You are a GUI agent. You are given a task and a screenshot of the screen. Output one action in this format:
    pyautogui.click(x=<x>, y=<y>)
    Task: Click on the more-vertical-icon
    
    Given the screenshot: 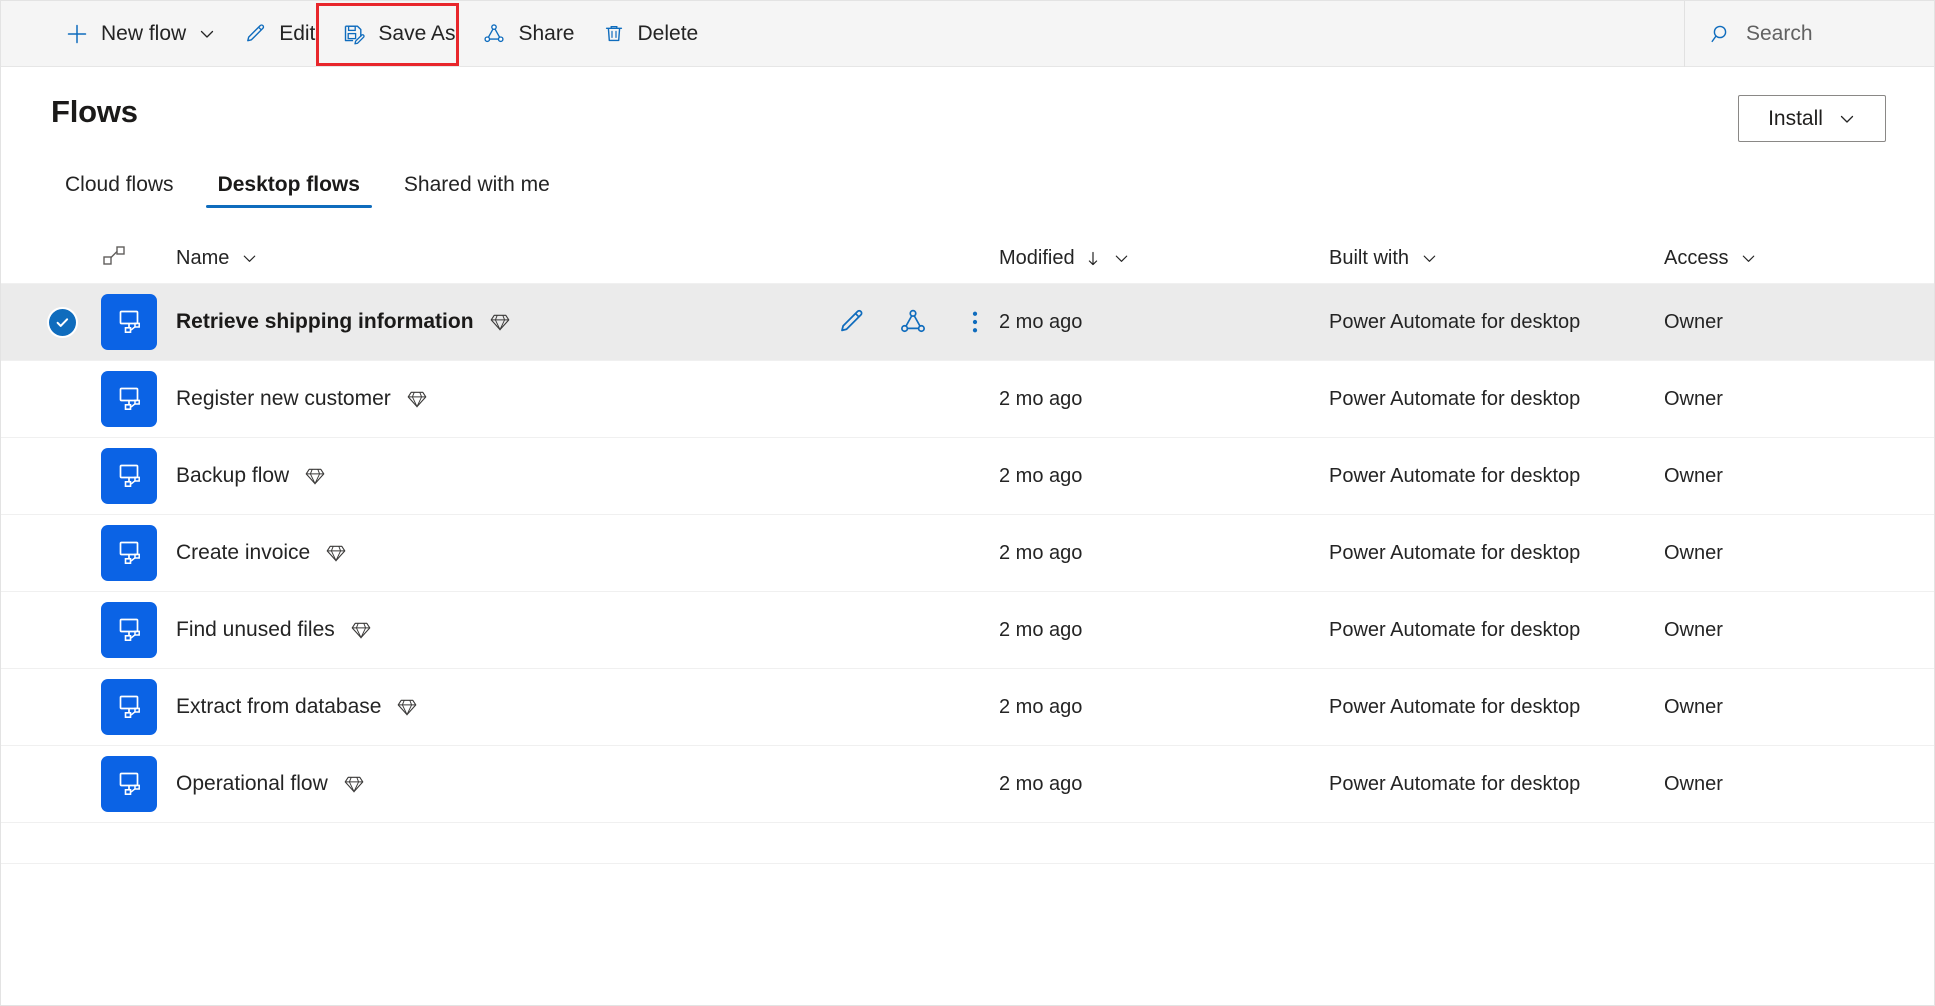 What is the action you would take?
    pyautogui.click(x=975, y=322)
    